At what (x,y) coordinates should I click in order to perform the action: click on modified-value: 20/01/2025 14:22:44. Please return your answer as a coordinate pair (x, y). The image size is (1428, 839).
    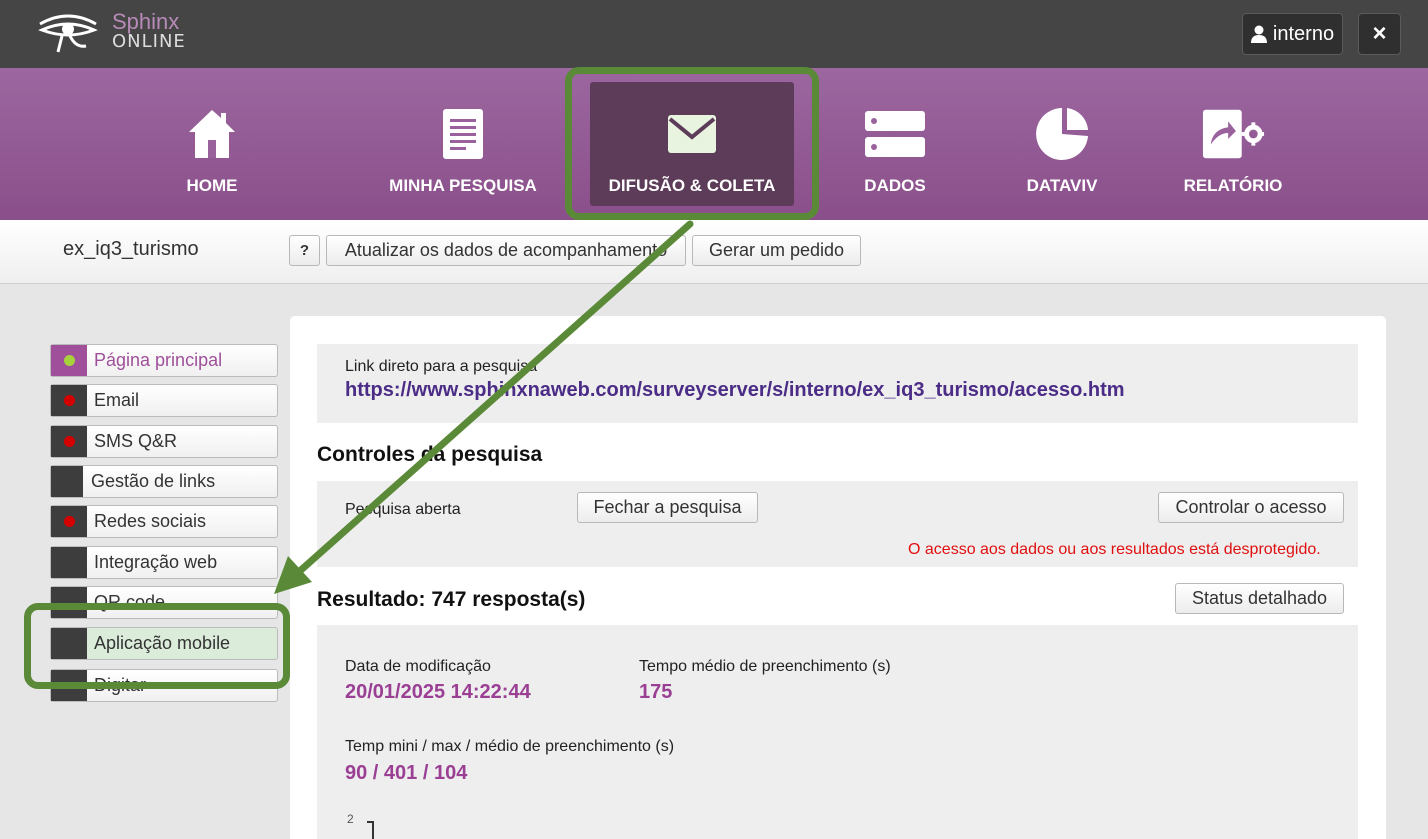
    Looking at the image, I should click on (438, 692).